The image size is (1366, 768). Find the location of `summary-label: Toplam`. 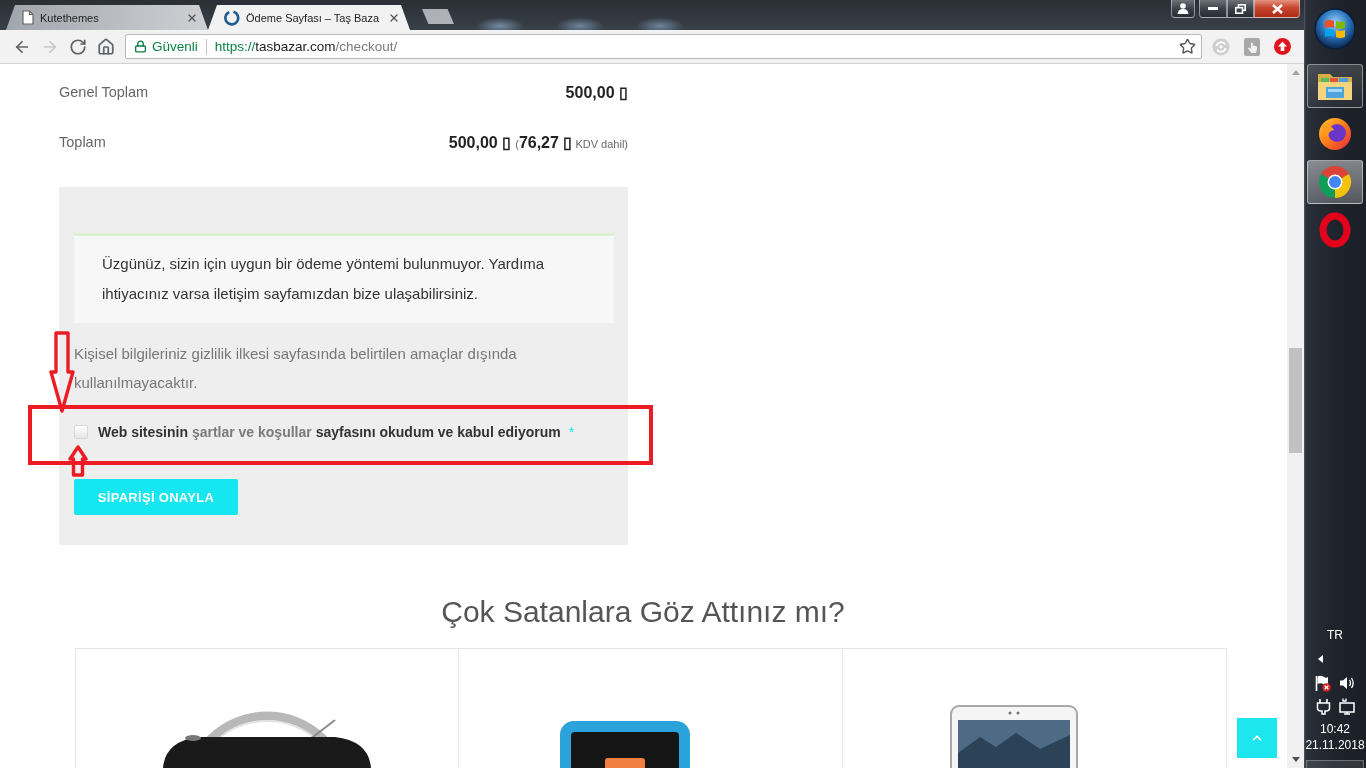

summary-label: Toplam is located at coordinates (82, 142).